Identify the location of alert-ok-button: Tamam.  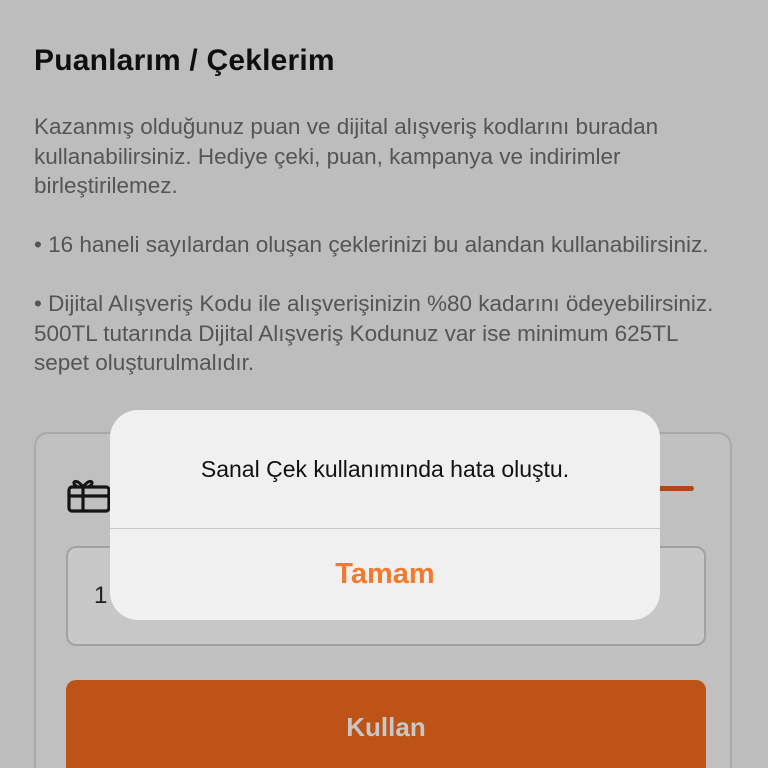
(385, 574).